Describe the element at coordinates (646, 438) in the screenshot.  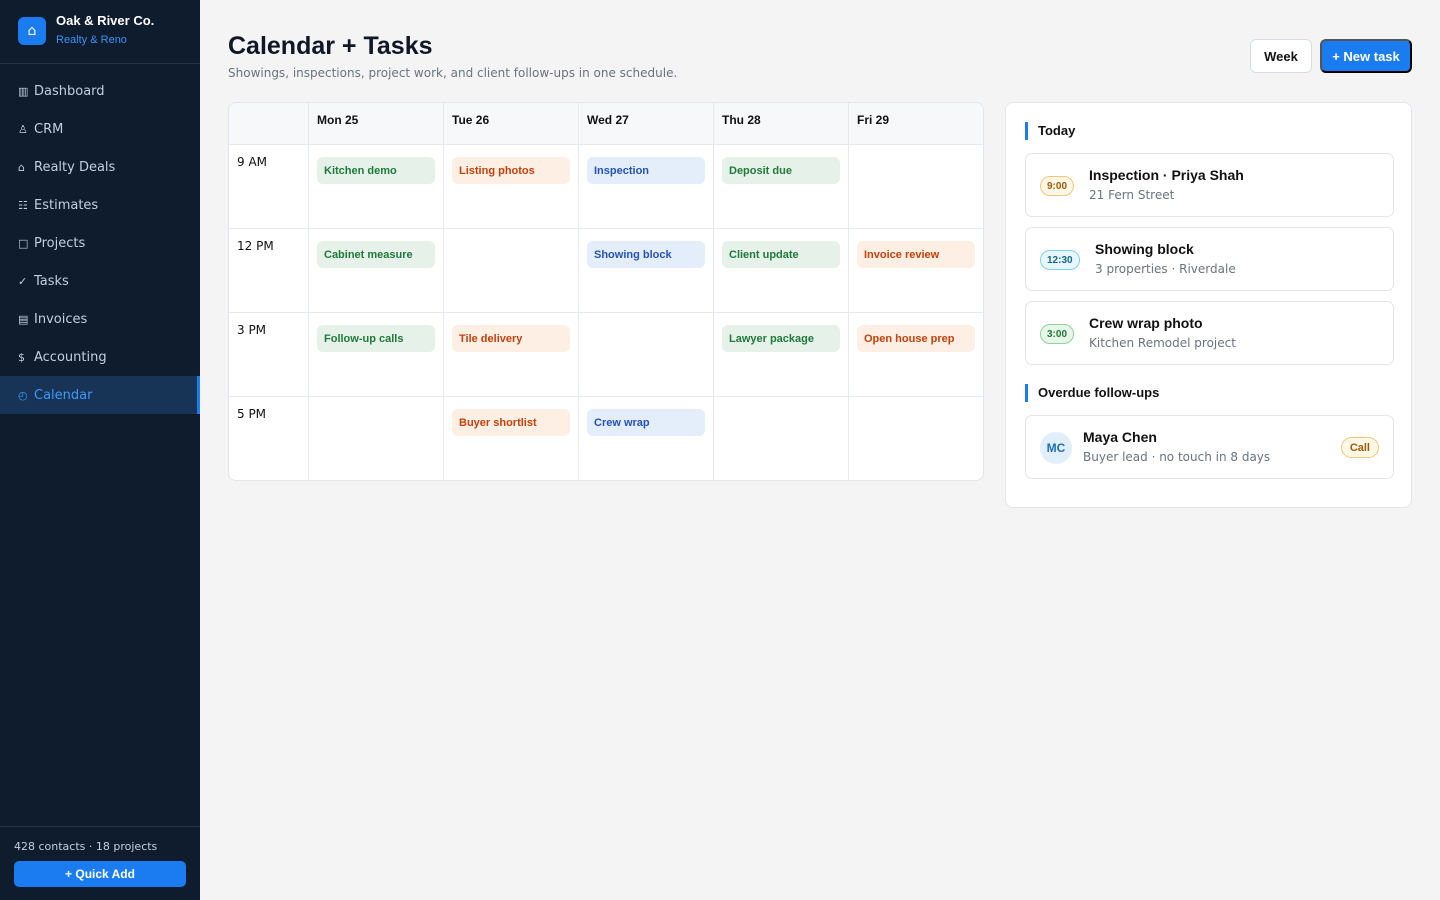
I see `calendar-slot: Crew wrap` at that location.